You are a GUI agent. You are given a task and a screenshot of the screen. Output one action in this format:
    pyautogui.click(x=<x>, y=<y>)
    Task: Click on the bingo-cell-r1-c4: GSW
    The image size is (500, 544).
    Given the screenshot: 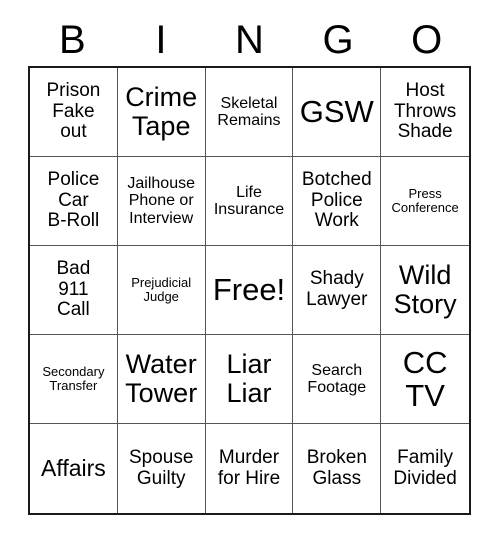 What is the action you would take?
    pyautogui.click(x=337, y=112)
    